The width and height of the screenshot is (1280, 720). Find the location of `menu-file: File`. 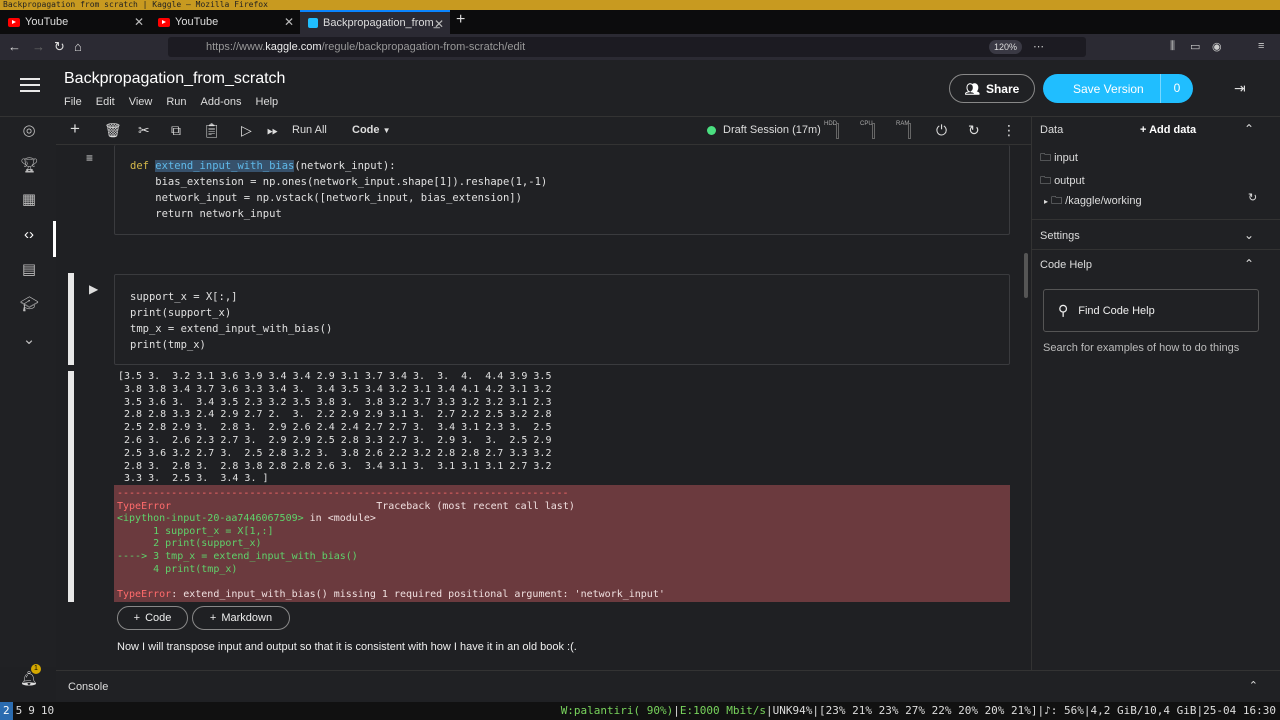

menu-file: File is located at coordinates (73, 102).